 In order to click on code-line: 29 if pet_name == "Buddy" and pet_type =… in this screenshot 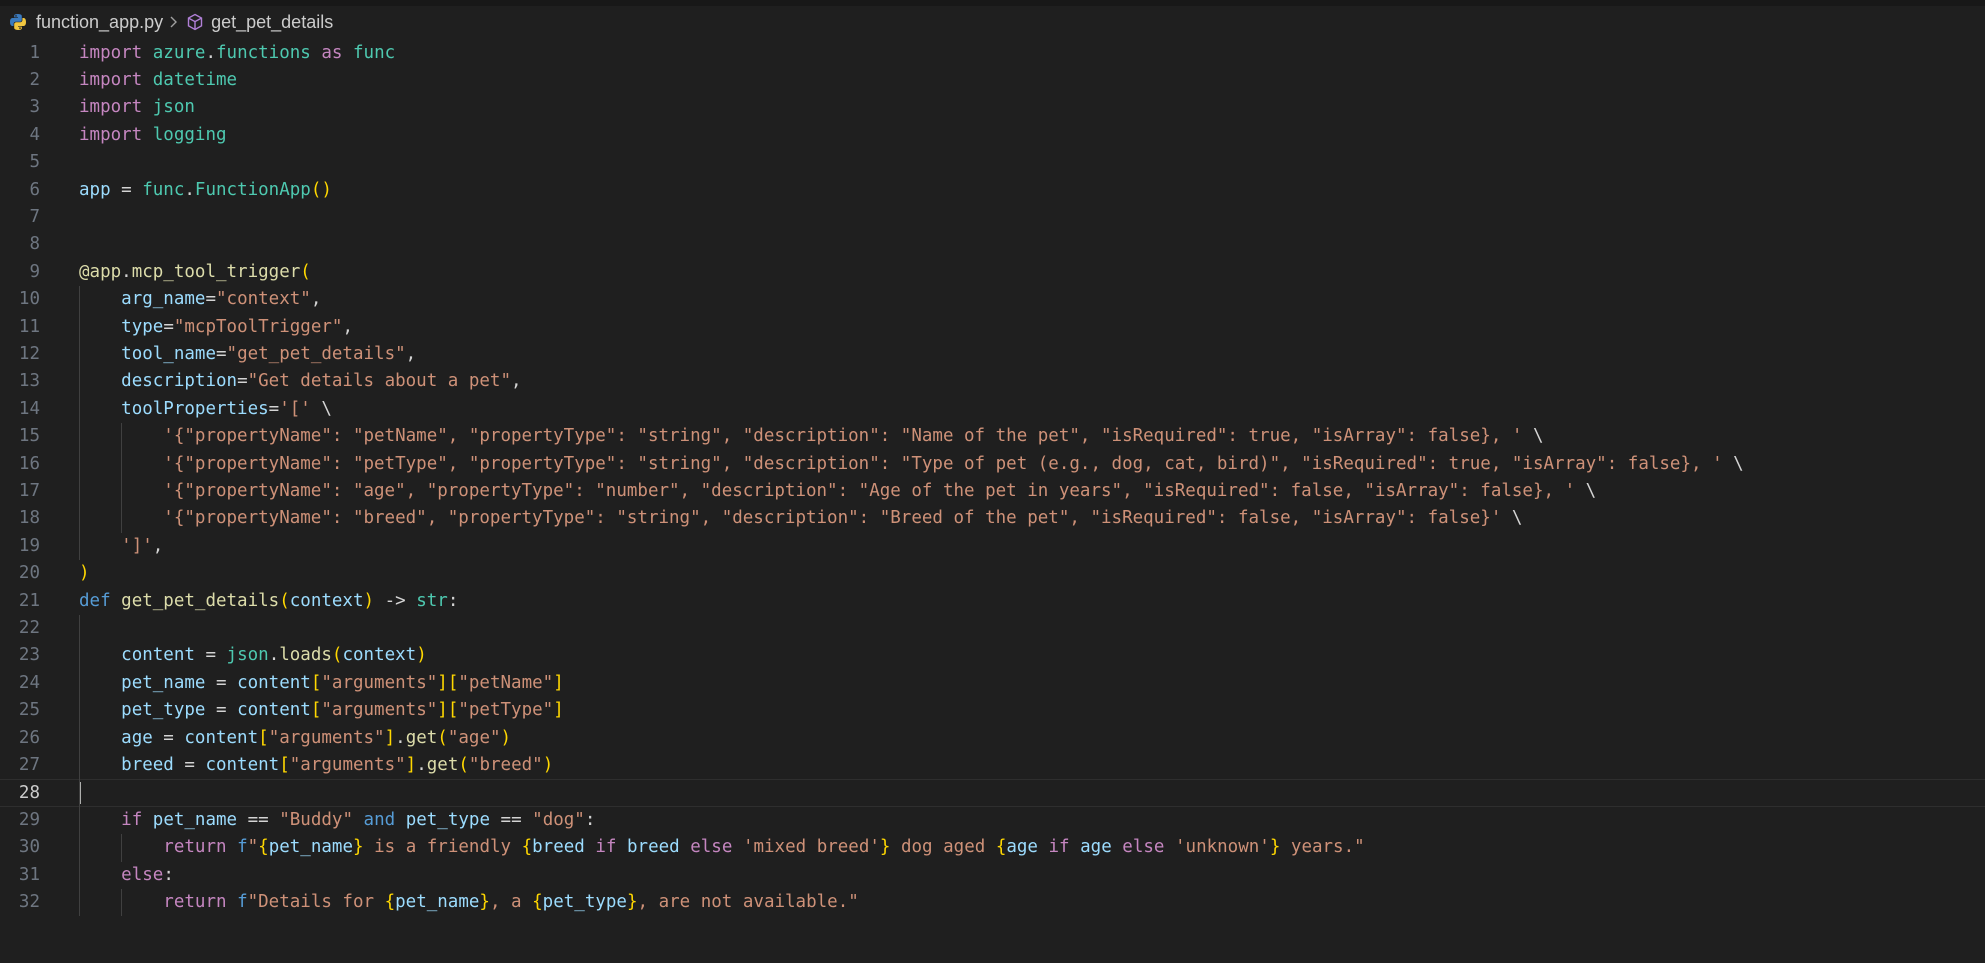, I will do `click(992, 820)`.